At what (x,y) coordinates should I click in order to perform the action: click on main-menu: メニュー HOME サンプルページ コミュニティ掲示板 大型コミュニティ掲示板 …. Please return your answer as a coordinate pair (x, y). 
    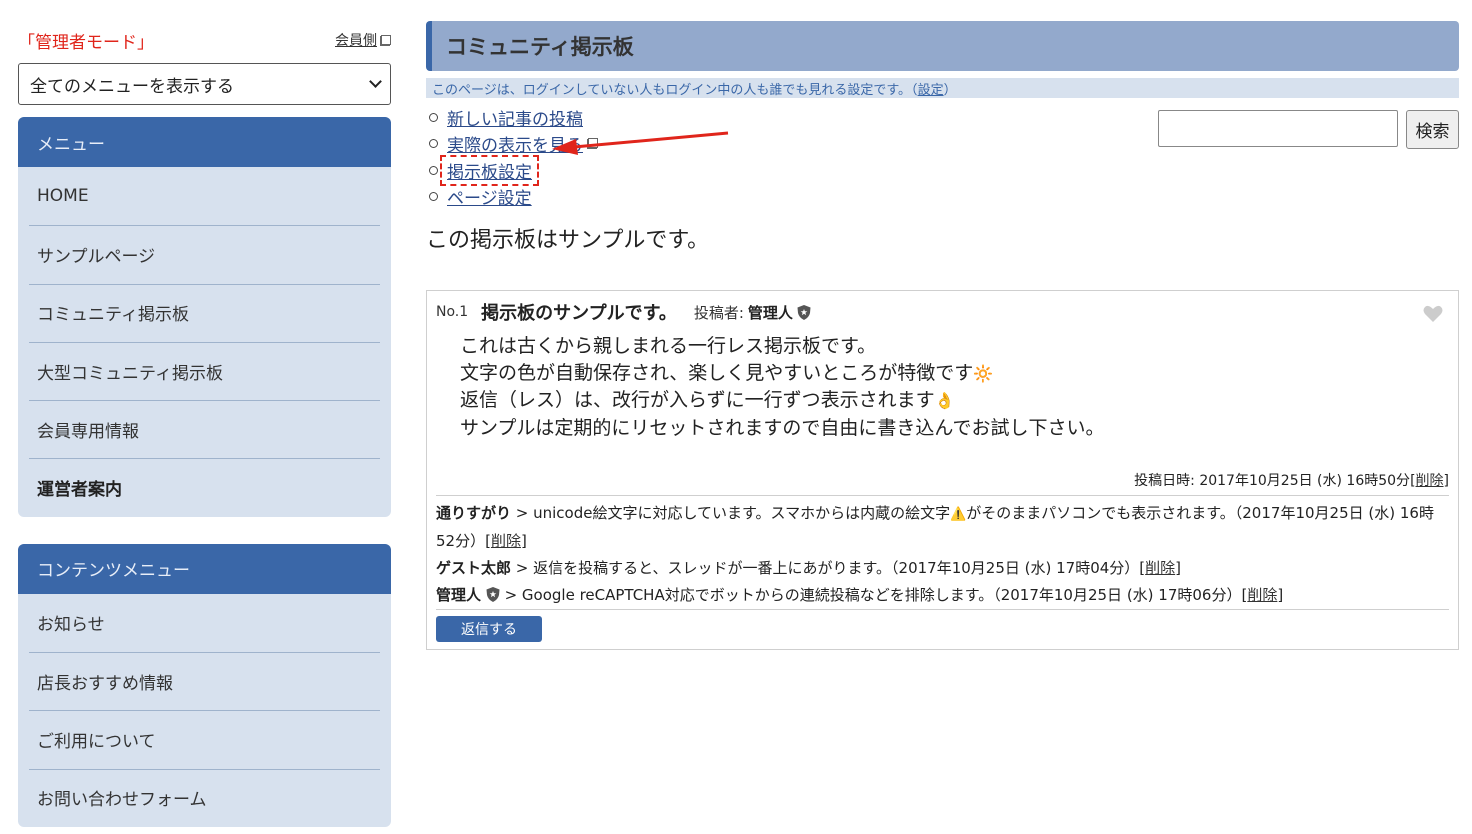
    Looking at the image, I should click on (204, 317).